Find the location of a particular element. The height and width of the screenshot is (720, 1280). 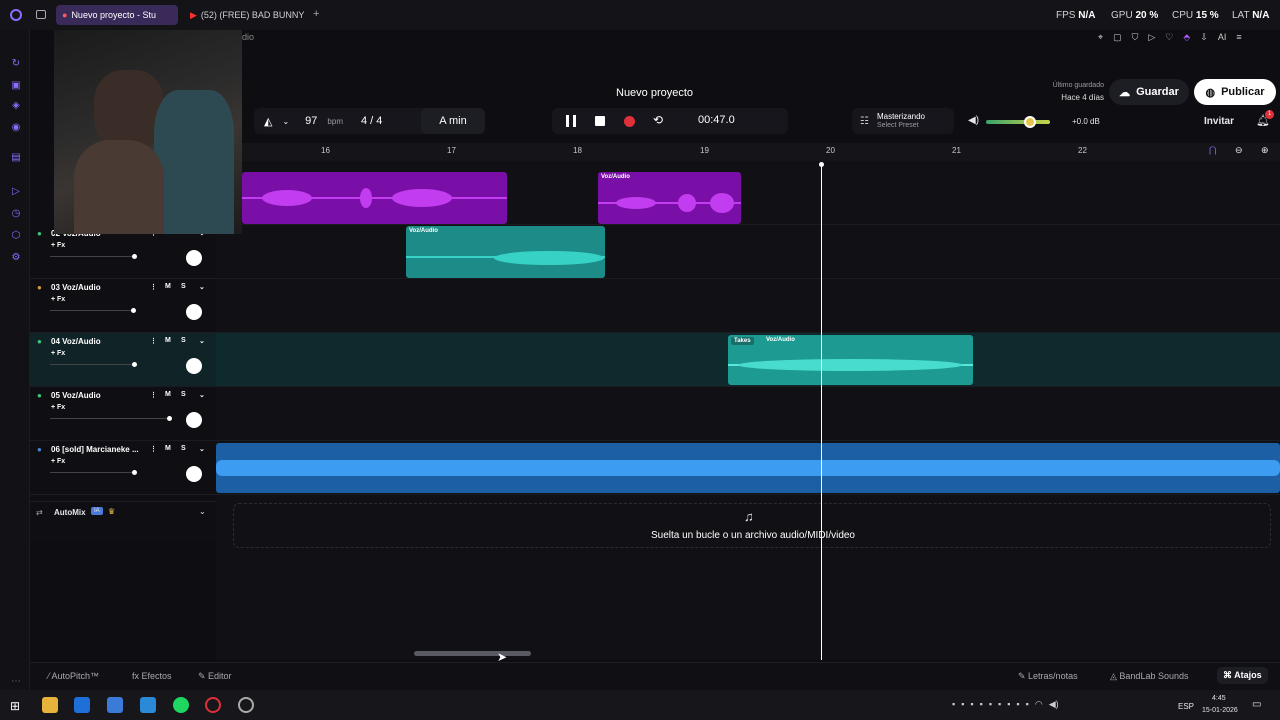

track-header: ● 05 Voz/Audio + Fx ⋮ M S ⌄ is located at coordinates (123, 414).